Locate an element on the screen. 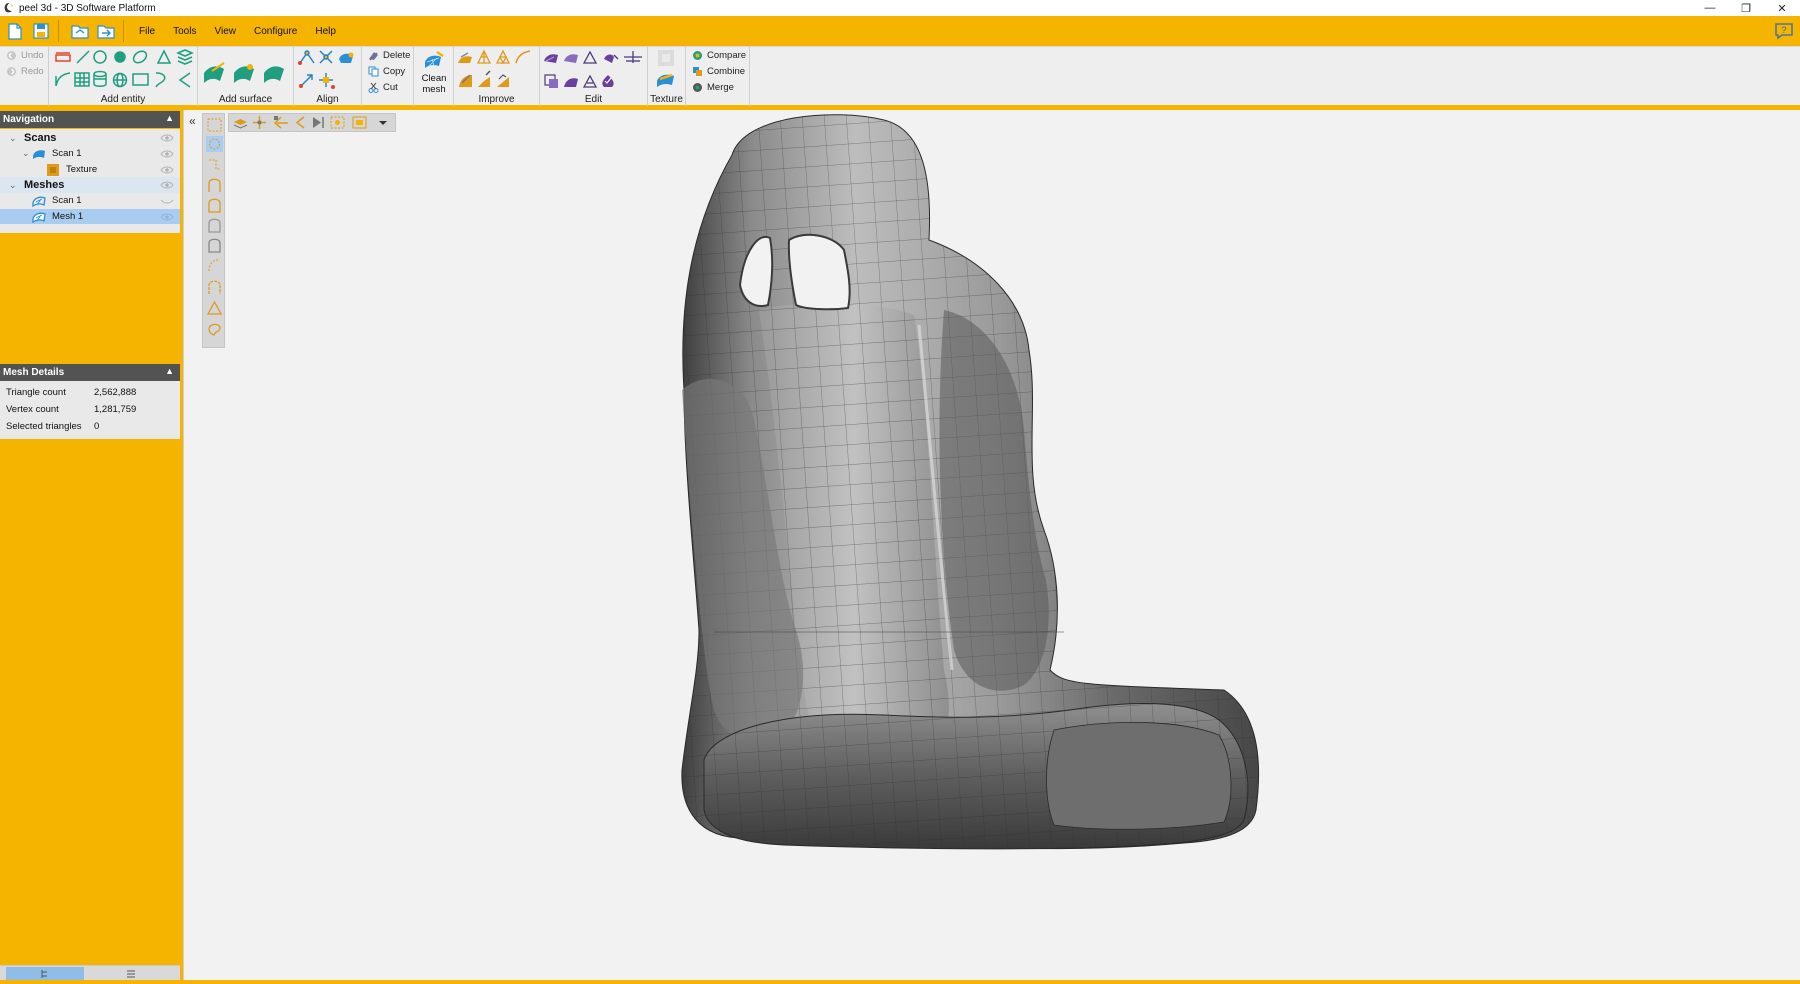 This screenshot has height=984, width=1800. tree-label-scan-1: Scan 1 is located at coordinates (67, 153).